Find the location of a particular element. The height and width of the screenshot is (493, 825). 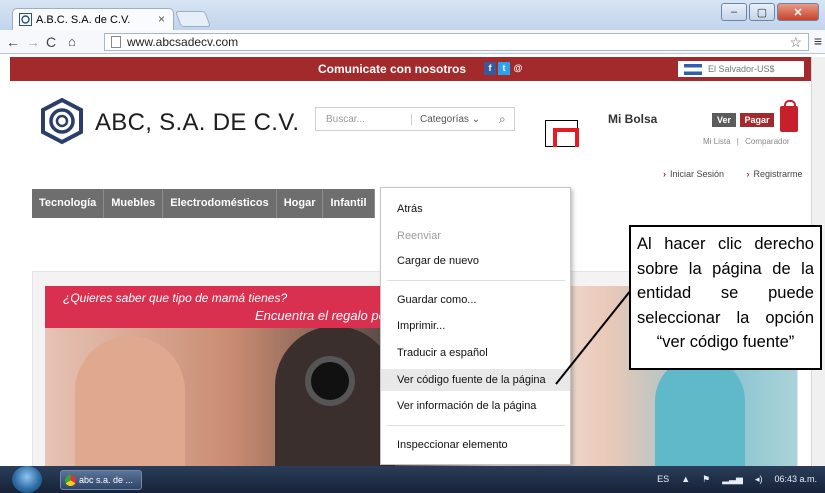

categories-label: Categorías is located at coordinates (444, 119).